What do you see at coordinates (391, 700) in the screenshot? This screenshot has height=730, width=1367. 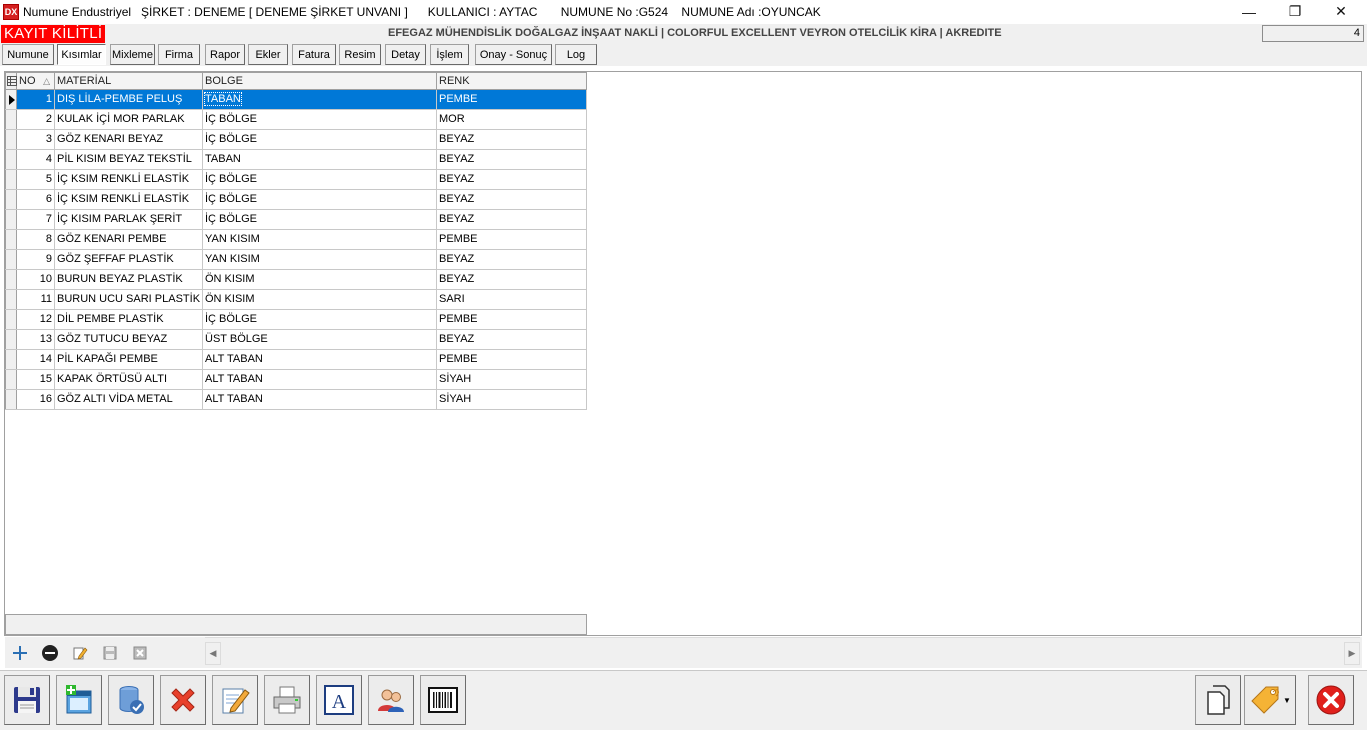 I see `users-button` at bounding box center [391, 700].